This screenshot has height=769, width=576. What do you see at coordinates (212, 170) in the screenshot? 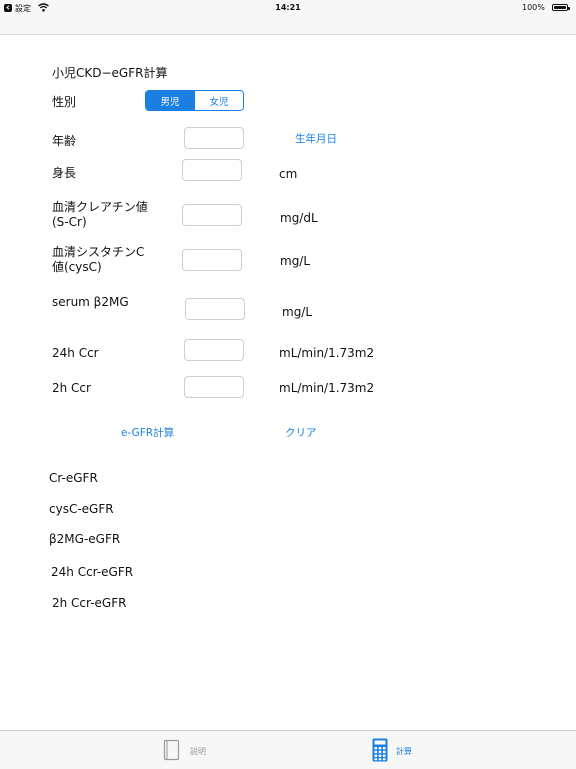
I see `height-input` at bounding box center [212, 170].